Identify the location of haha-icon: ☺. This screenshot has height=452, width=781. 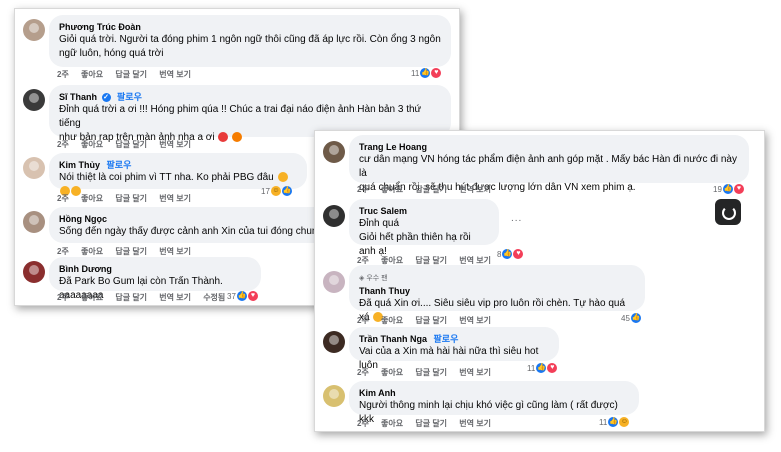
(275, 191).